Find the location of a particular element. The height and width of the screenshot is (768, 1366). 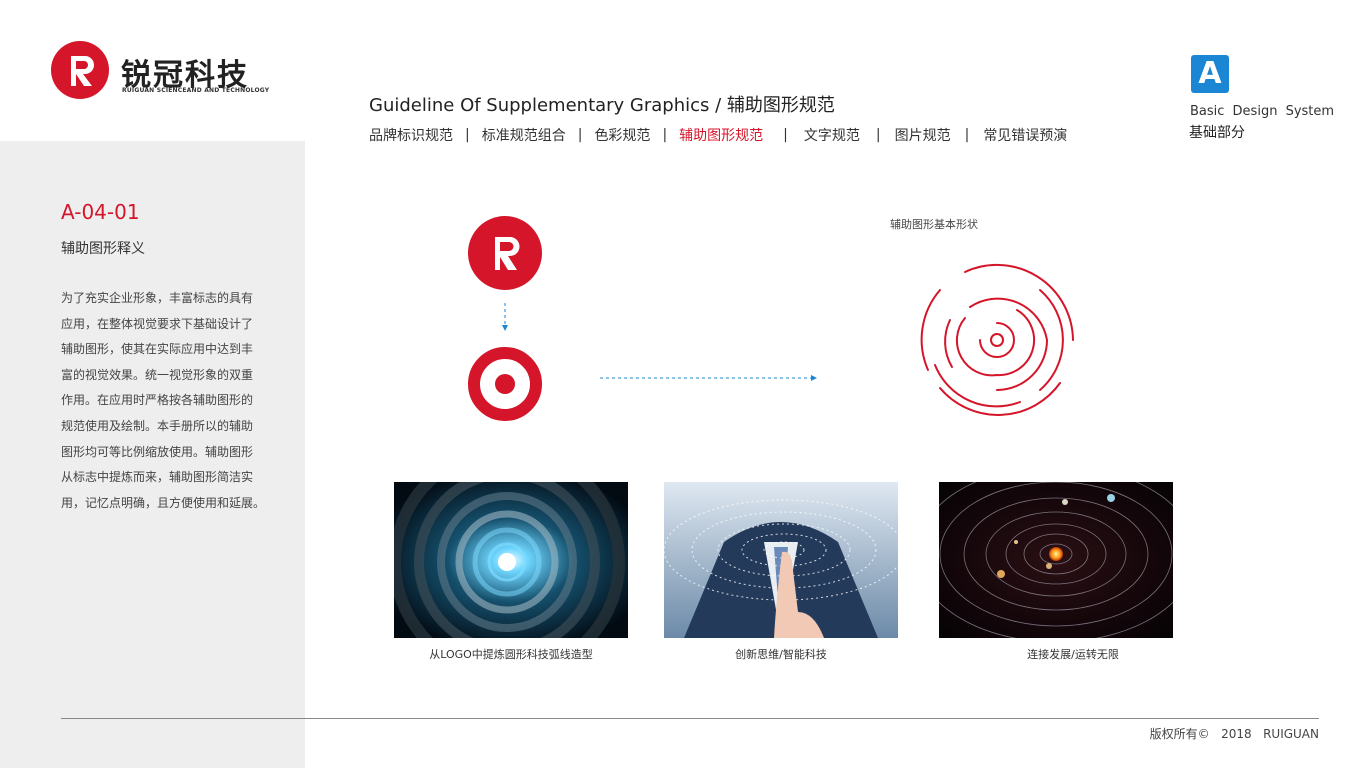

nav-item-color-spec: 色彩规范 is located at coordinates (622, 135).